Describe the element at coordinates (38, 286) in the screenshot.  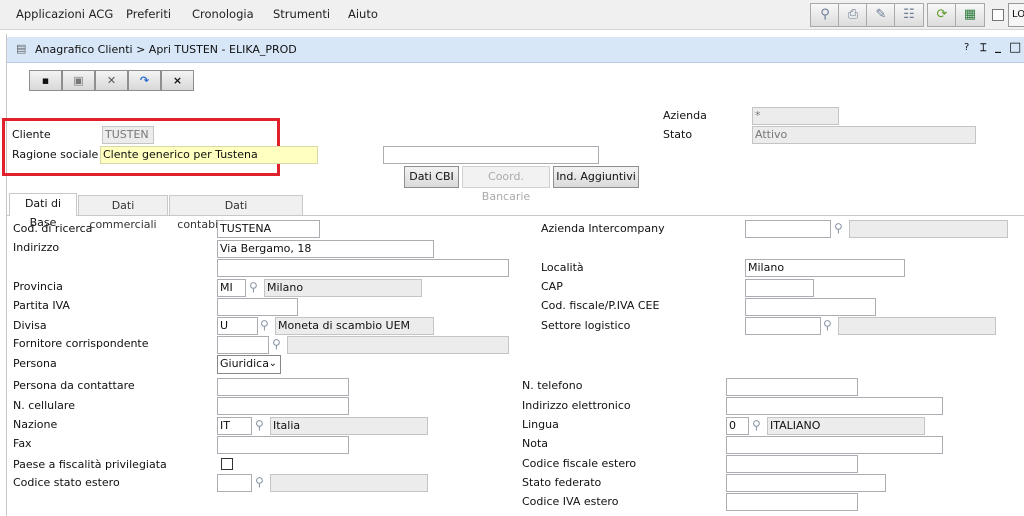
I see `provincia-label: Provincia` at that location.